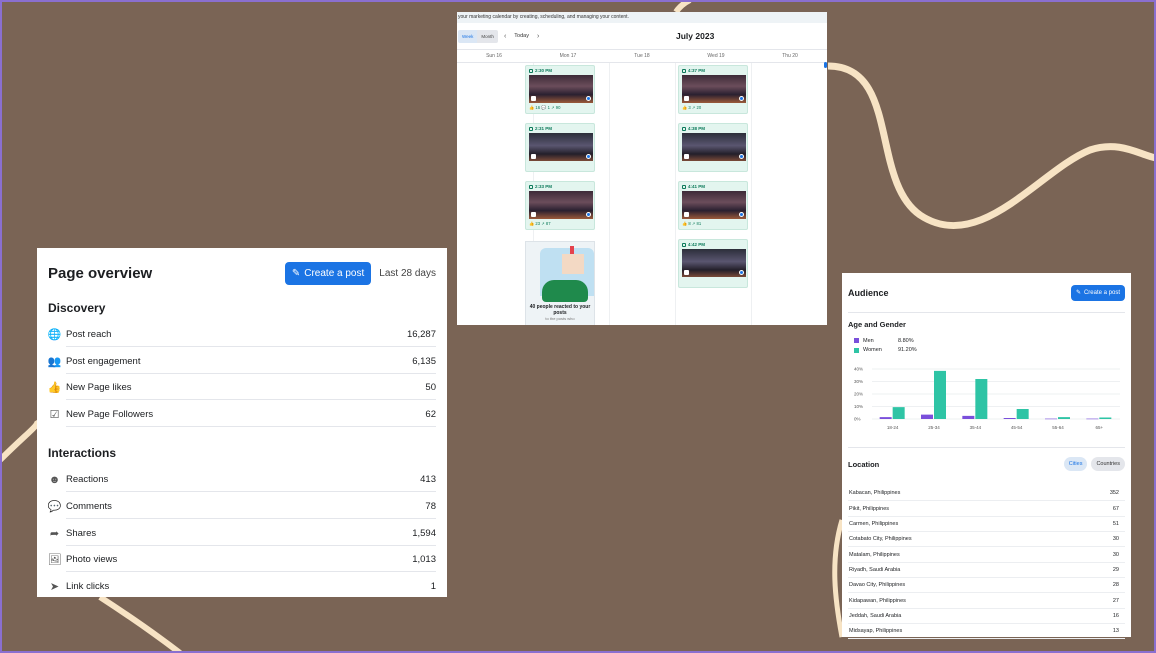 This screenshot has height=653, width=1156. Describe the element at coordinates (82, 453) in the screenshot. I see `interactions-heading: Interactions` at that location.